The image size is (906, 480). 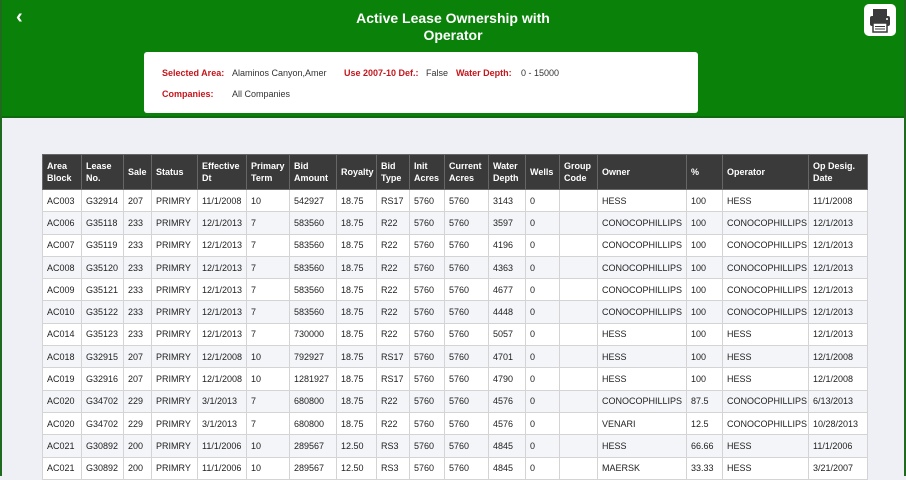 What do you see at coordinates (137, 172) in the screenshot?
I see `column-header: Sale` at bounding box center [137, 172].